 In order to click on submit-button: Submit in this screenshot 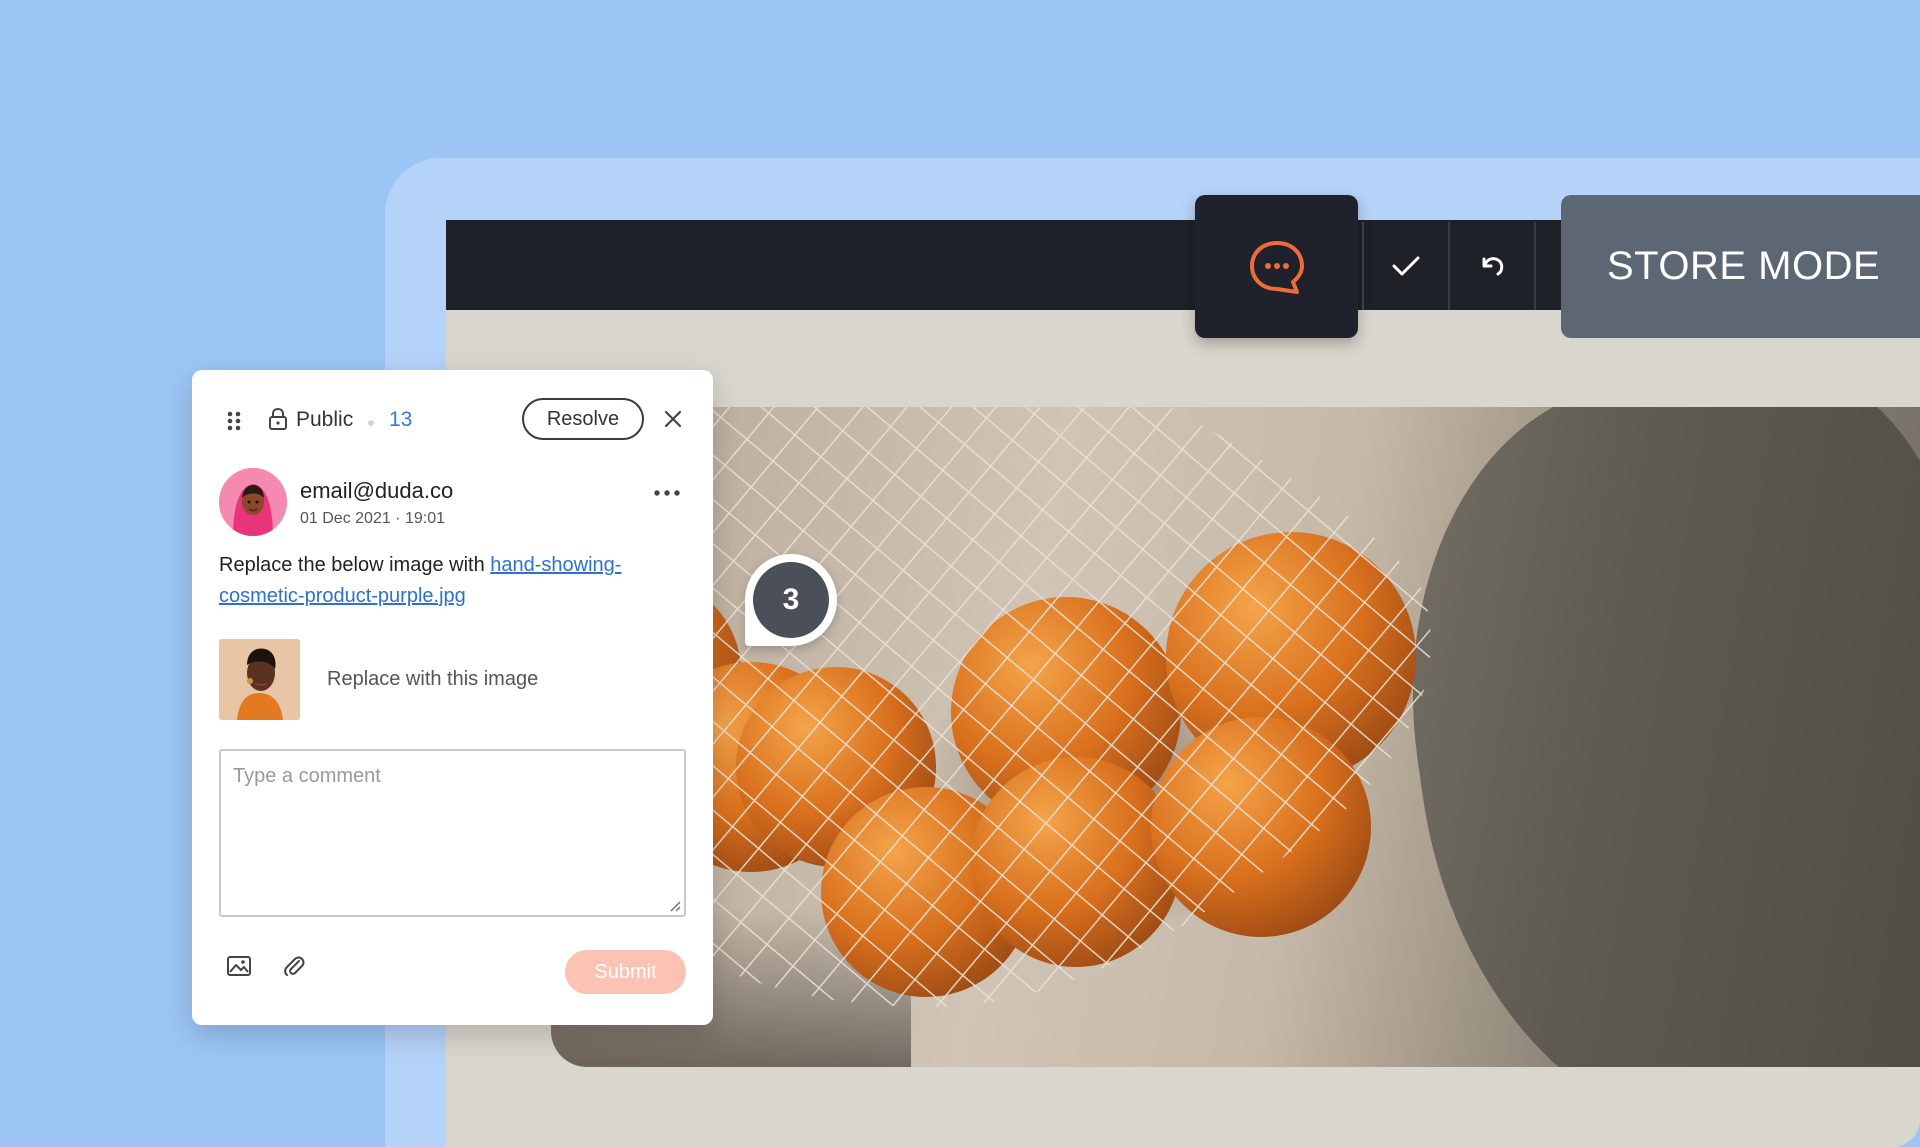, I will do `click(625, 972)`.